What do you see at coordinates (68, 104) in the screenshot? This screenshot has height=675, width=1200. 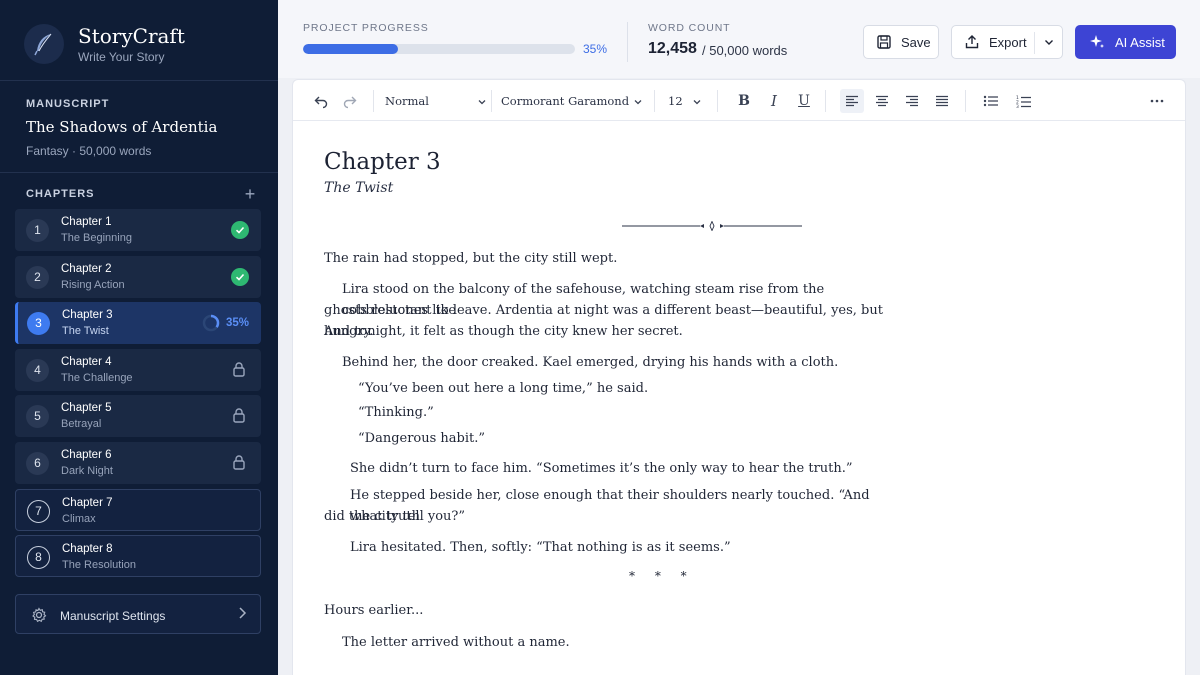 I see `manuscript-label: MANUSCRIPT` at bounding box center [68, 104].